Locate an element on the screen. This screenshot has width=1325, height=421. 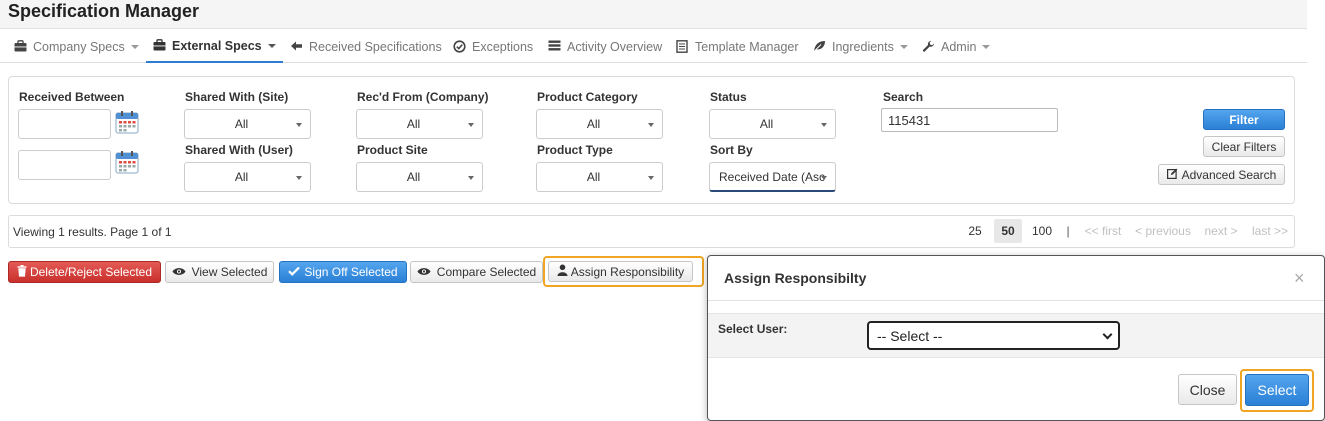
nav-label: Exceptions is located at coordinates (503, 46).